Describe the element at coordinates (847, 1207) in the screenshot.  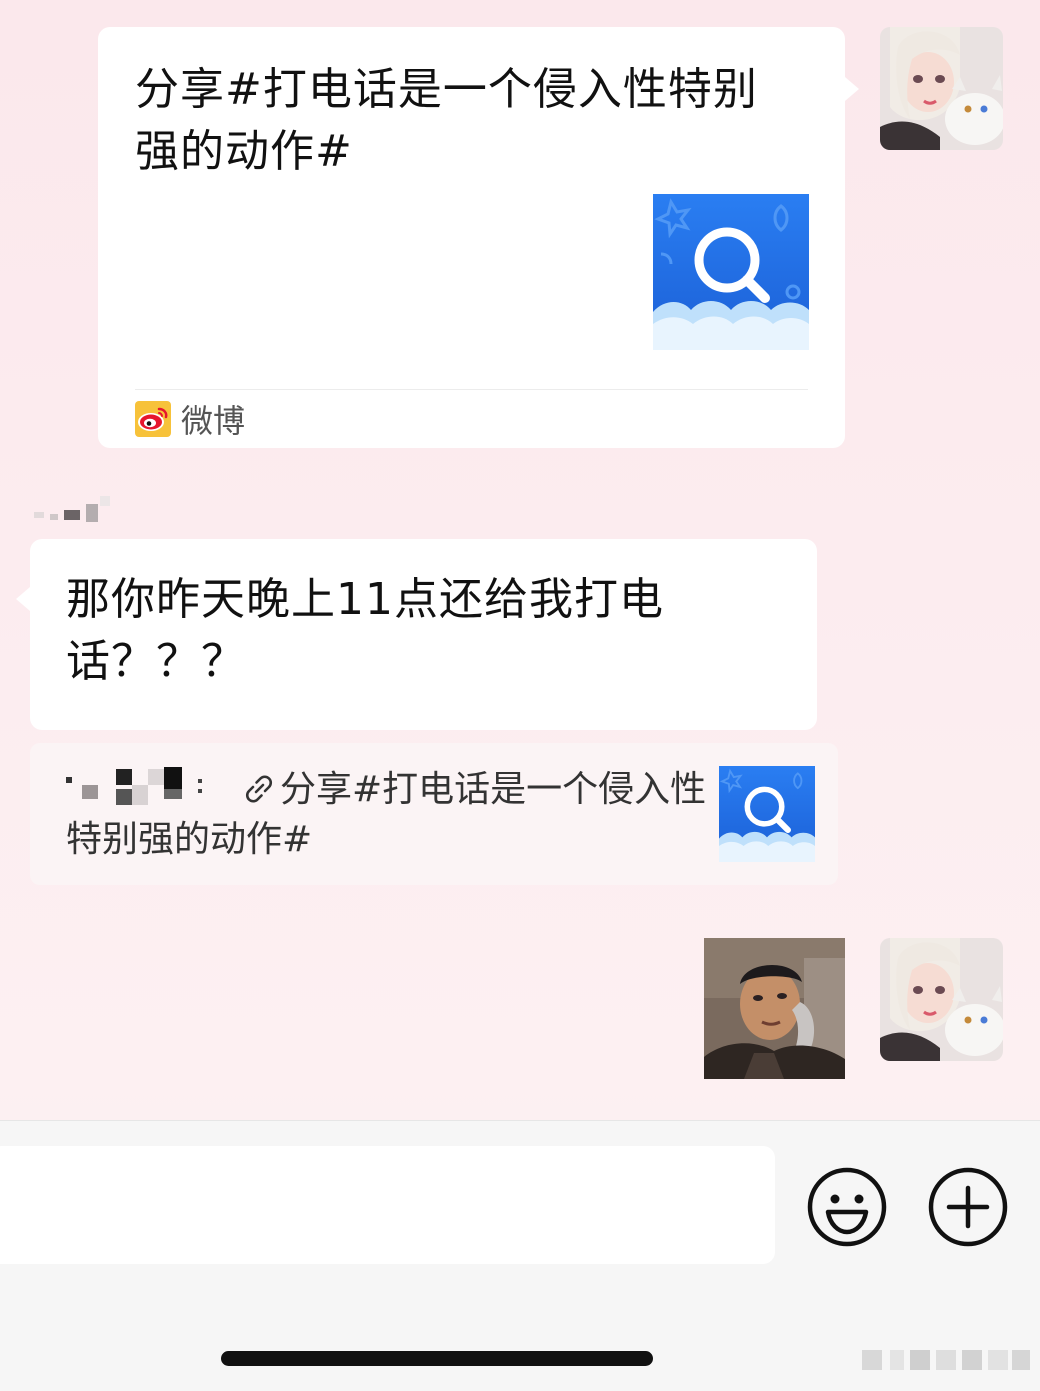
I see `smiley-icon` at that location.